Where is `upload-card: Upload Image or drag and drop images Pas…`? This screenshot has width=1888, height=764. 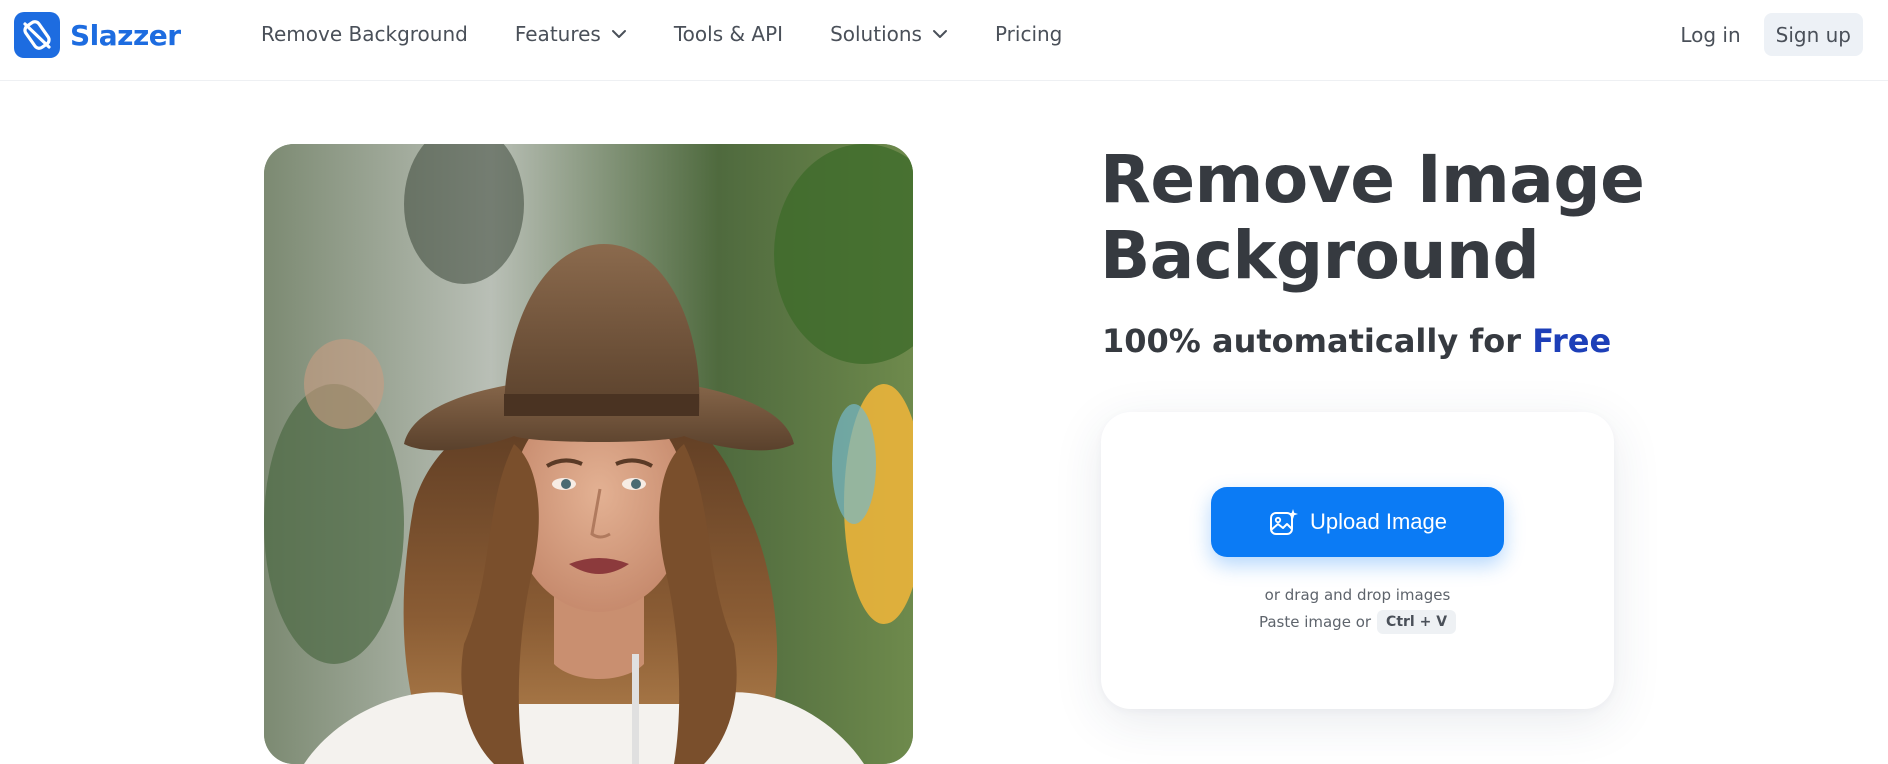 upload-card: Upload Image or drag and drop images Pas… is located at coordinates (1357, 560).